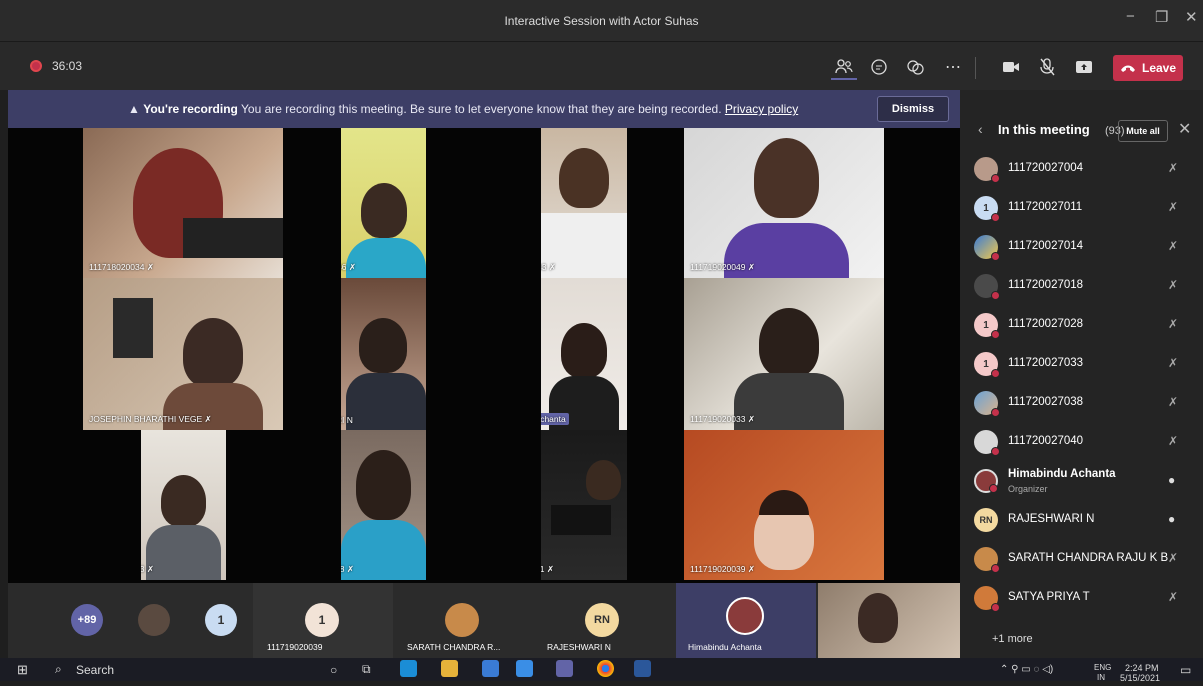 The width and height of the screenshot is (1203, 686). Describe the element at coordinates (1161, 17) in the screenshot. I see `maximize-button: ❐` at that location.